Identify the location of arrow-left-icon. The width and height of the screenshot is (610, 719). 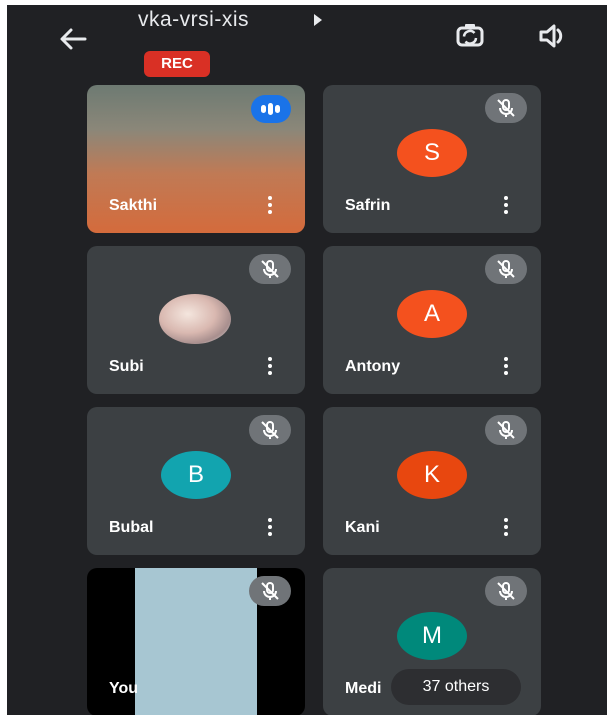
(73, 39).